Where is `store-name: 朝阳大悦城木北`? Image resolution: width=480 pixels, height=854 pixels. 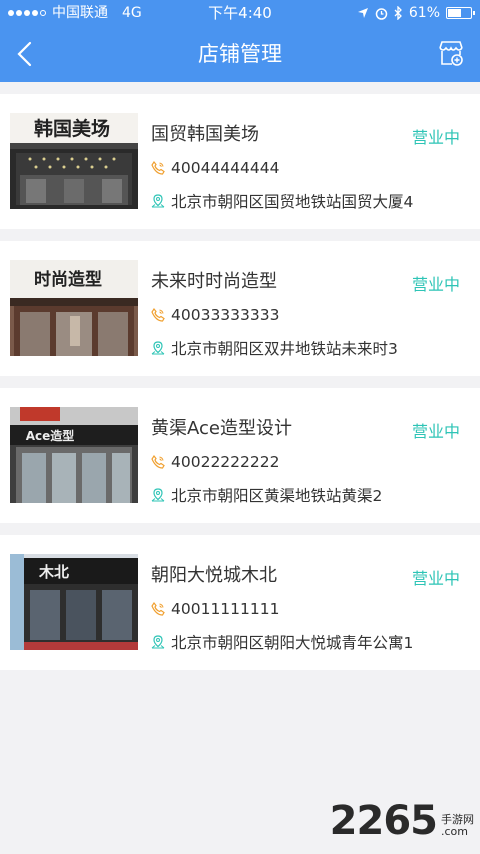 store-name: 朝阳大悦城木北 is located at coordinates (214, 575).